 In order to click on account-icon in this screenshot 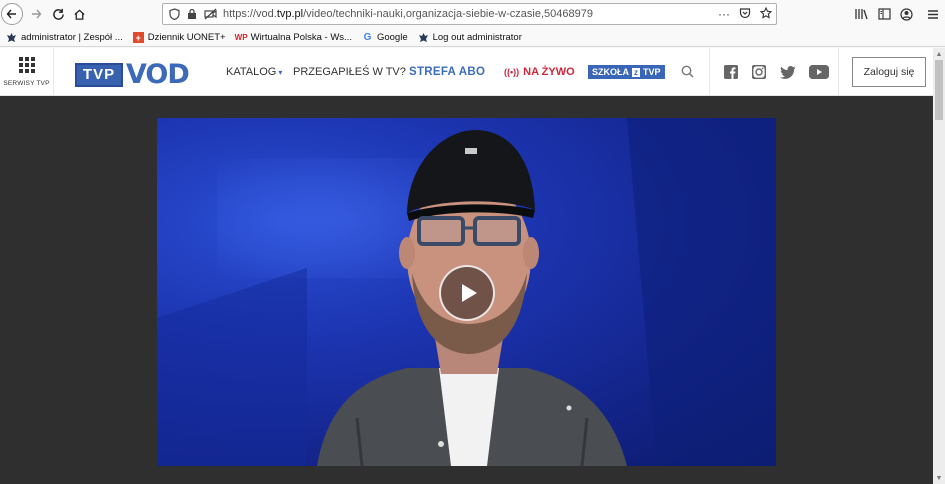, I will do `click(906, 14)`.